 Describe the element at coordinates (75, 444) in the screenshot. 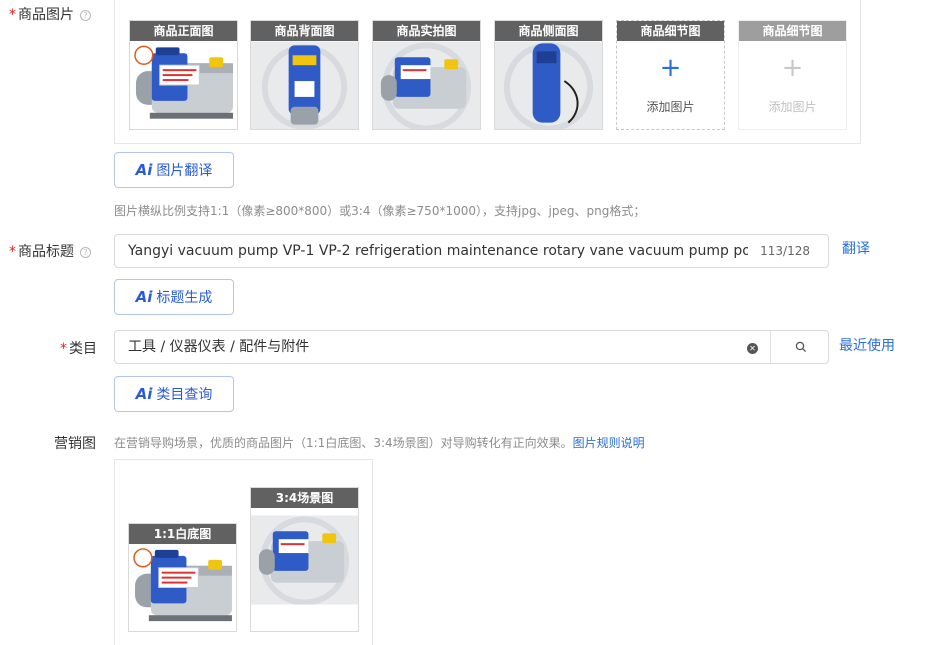

I see `marketing-label: 营销图` at that location.